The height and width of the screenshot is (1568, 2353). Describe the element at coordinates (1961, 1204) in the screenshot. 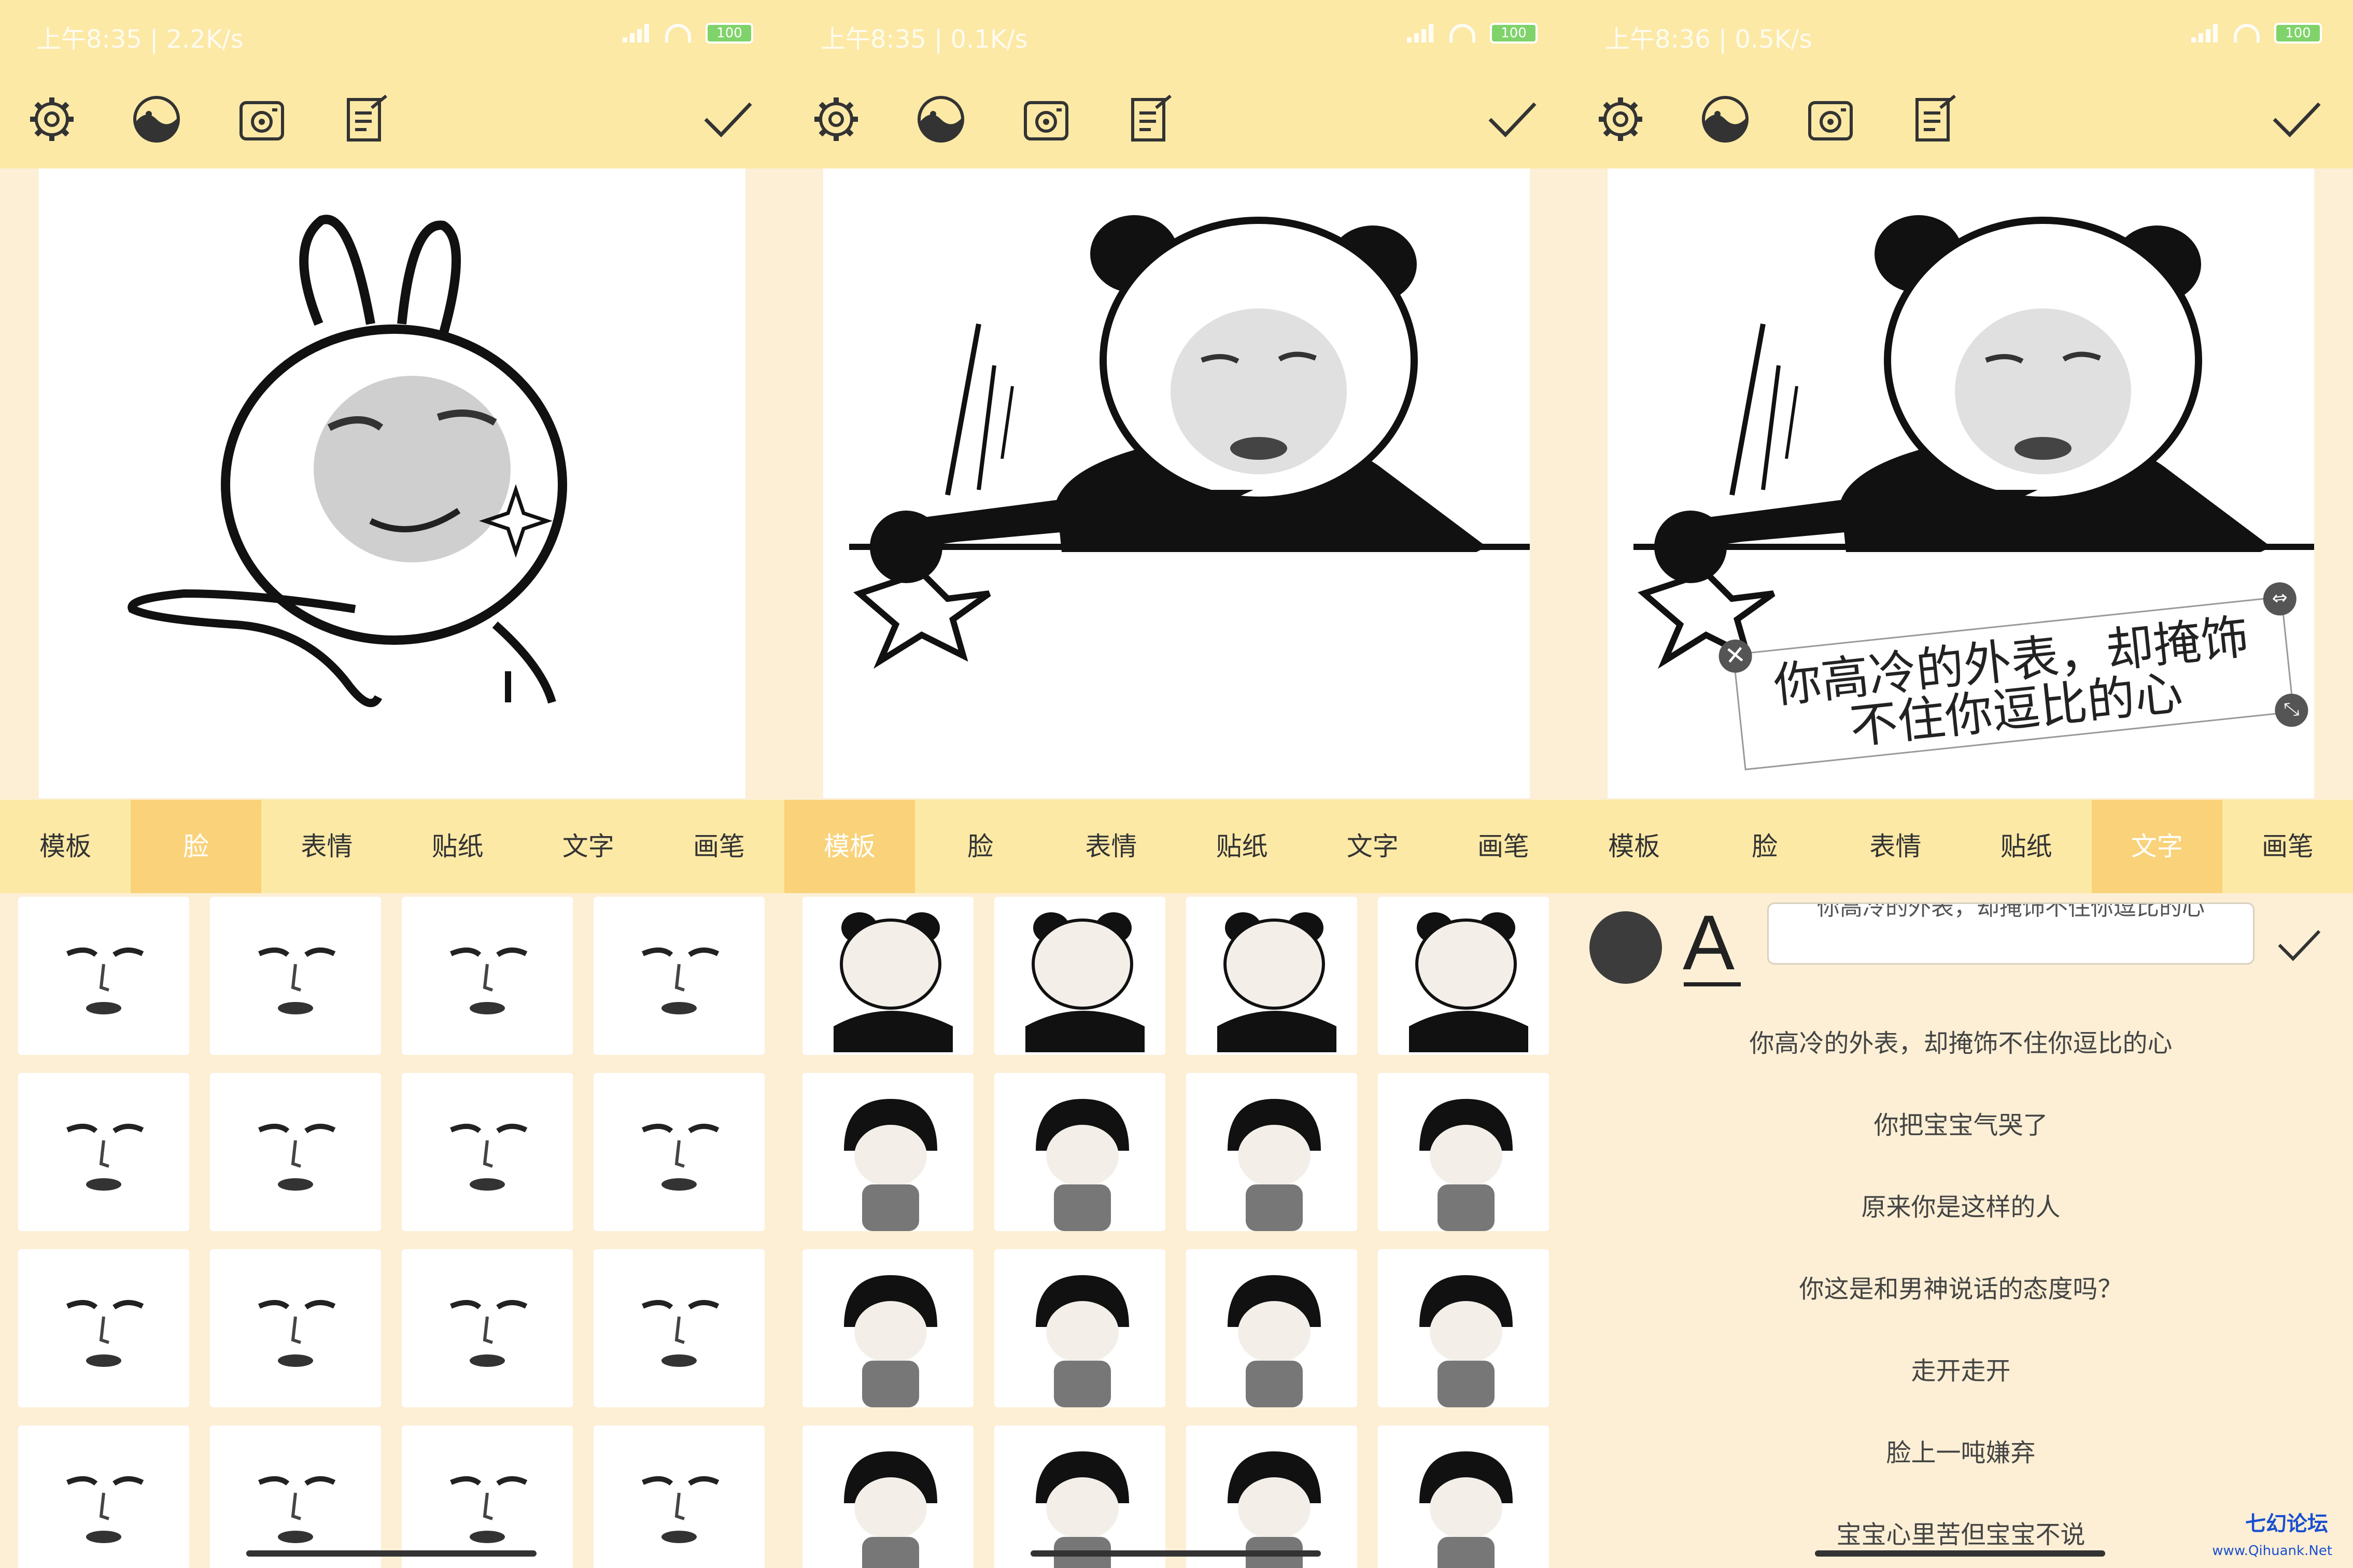

I see `preset-caption: 原来你是这样的人` at that location.